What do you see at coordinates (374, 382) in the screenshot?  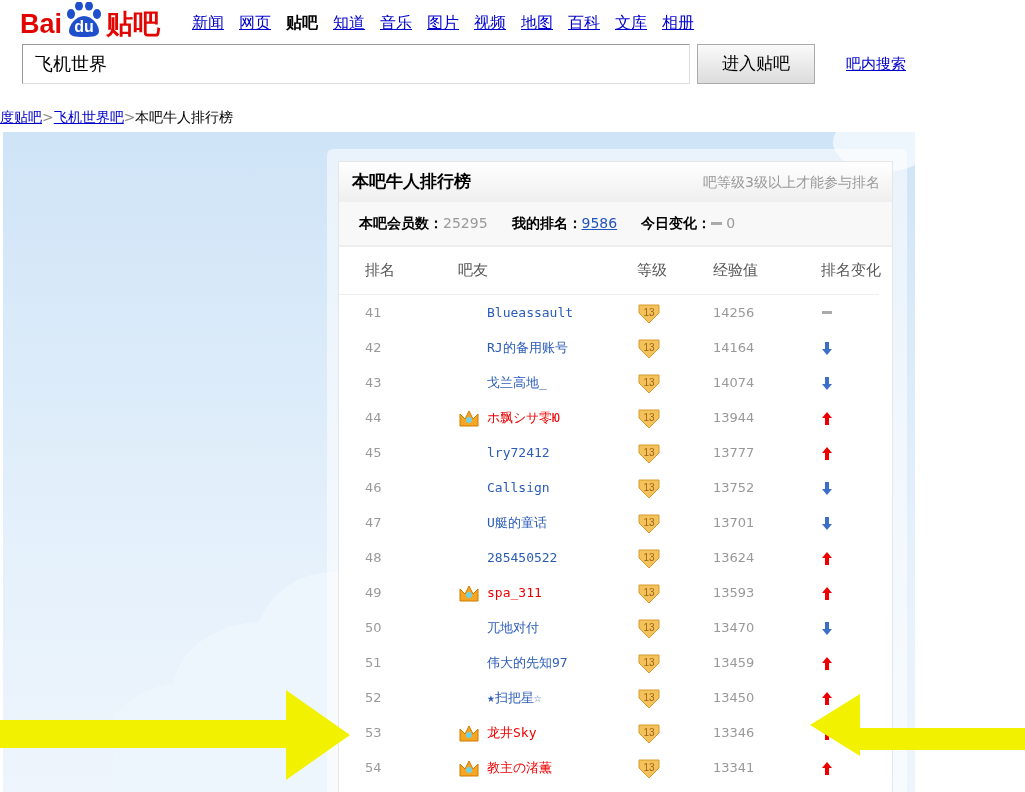 I see `rank-cell-text: 43` at bounding box center [374, 382].